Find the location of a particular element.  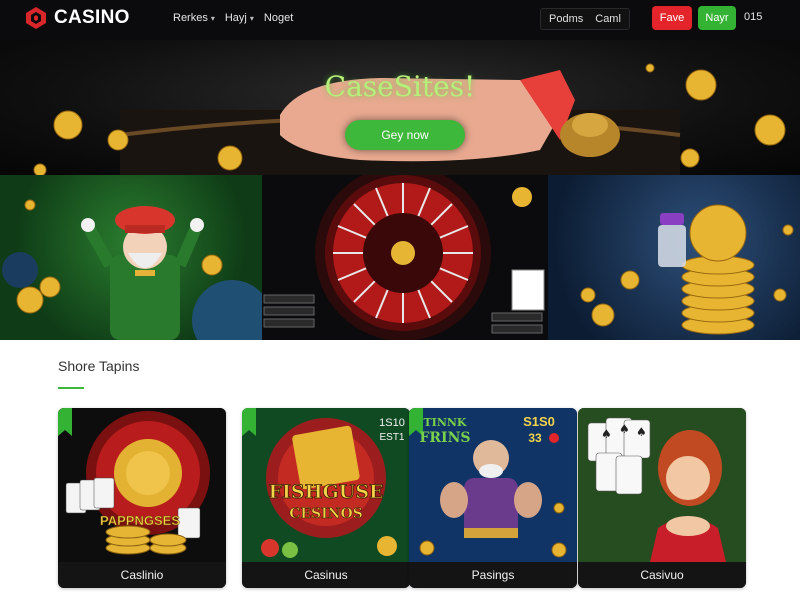

nav-item-1: Rerkes ▾ is located at coordinates (194, 18).